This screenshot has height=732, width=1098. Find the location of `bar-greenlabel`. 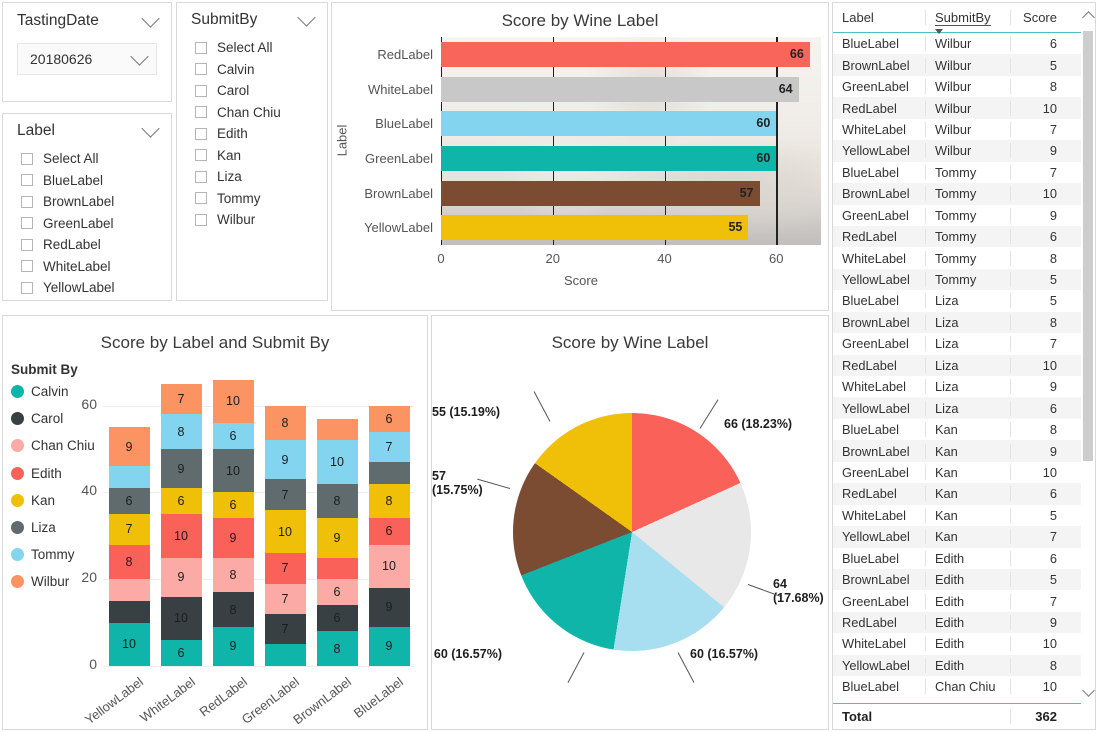

bar-greenlabel is located at coordinates (609, 158).